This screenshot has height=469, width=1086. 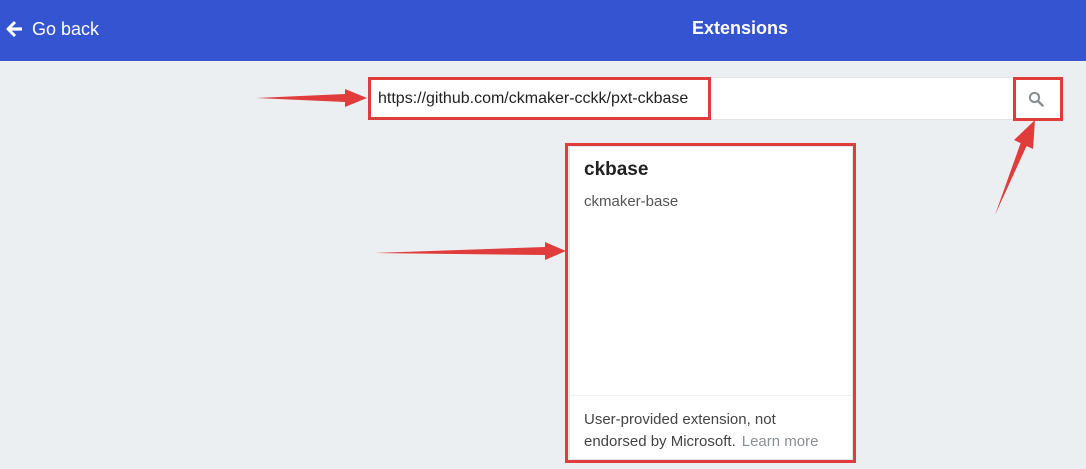 I want to click on arrow-left-icon, so click(x=14, y=29).